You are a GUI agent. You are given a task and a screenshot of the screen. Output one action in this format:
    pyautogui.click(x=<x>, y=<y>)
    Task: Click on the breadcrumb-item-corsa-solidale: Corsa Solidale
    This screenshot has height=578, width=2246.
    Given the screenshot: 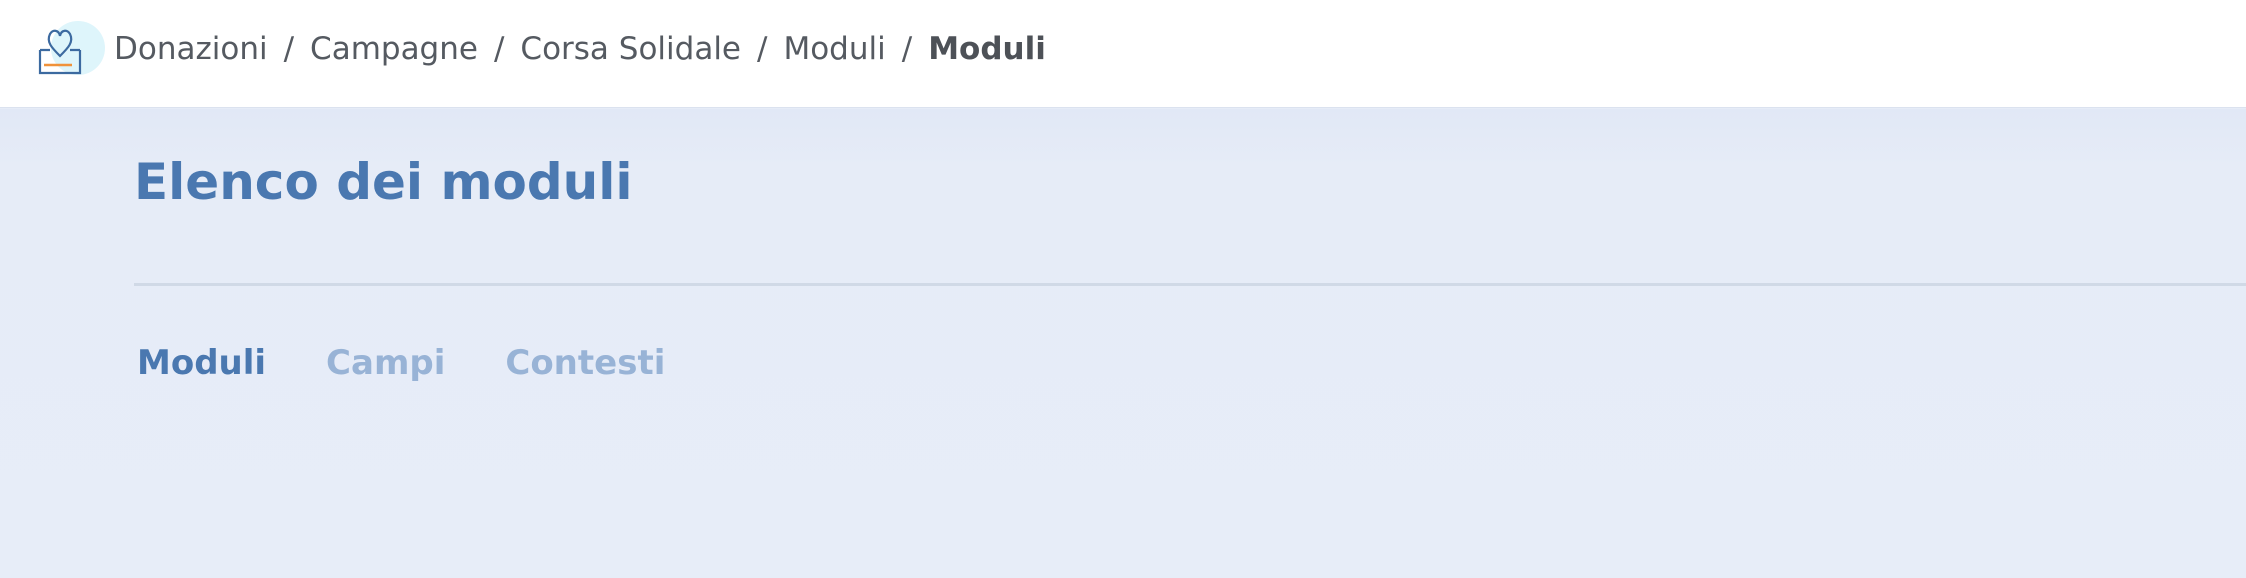 What is the action you would take?
    pyautogui.click(x=630, y=49)
    